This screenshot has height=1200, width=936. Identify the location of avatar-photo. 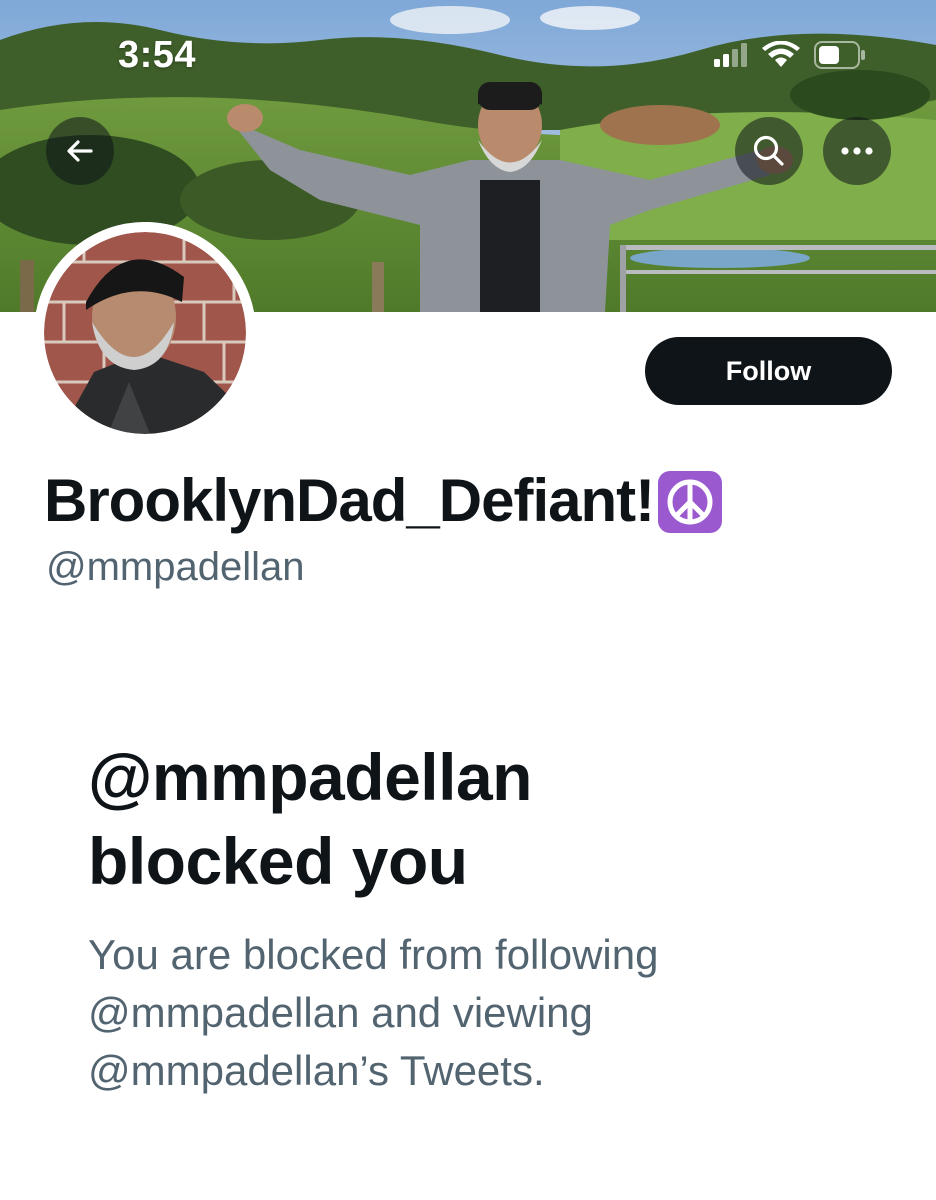
(145, 333).